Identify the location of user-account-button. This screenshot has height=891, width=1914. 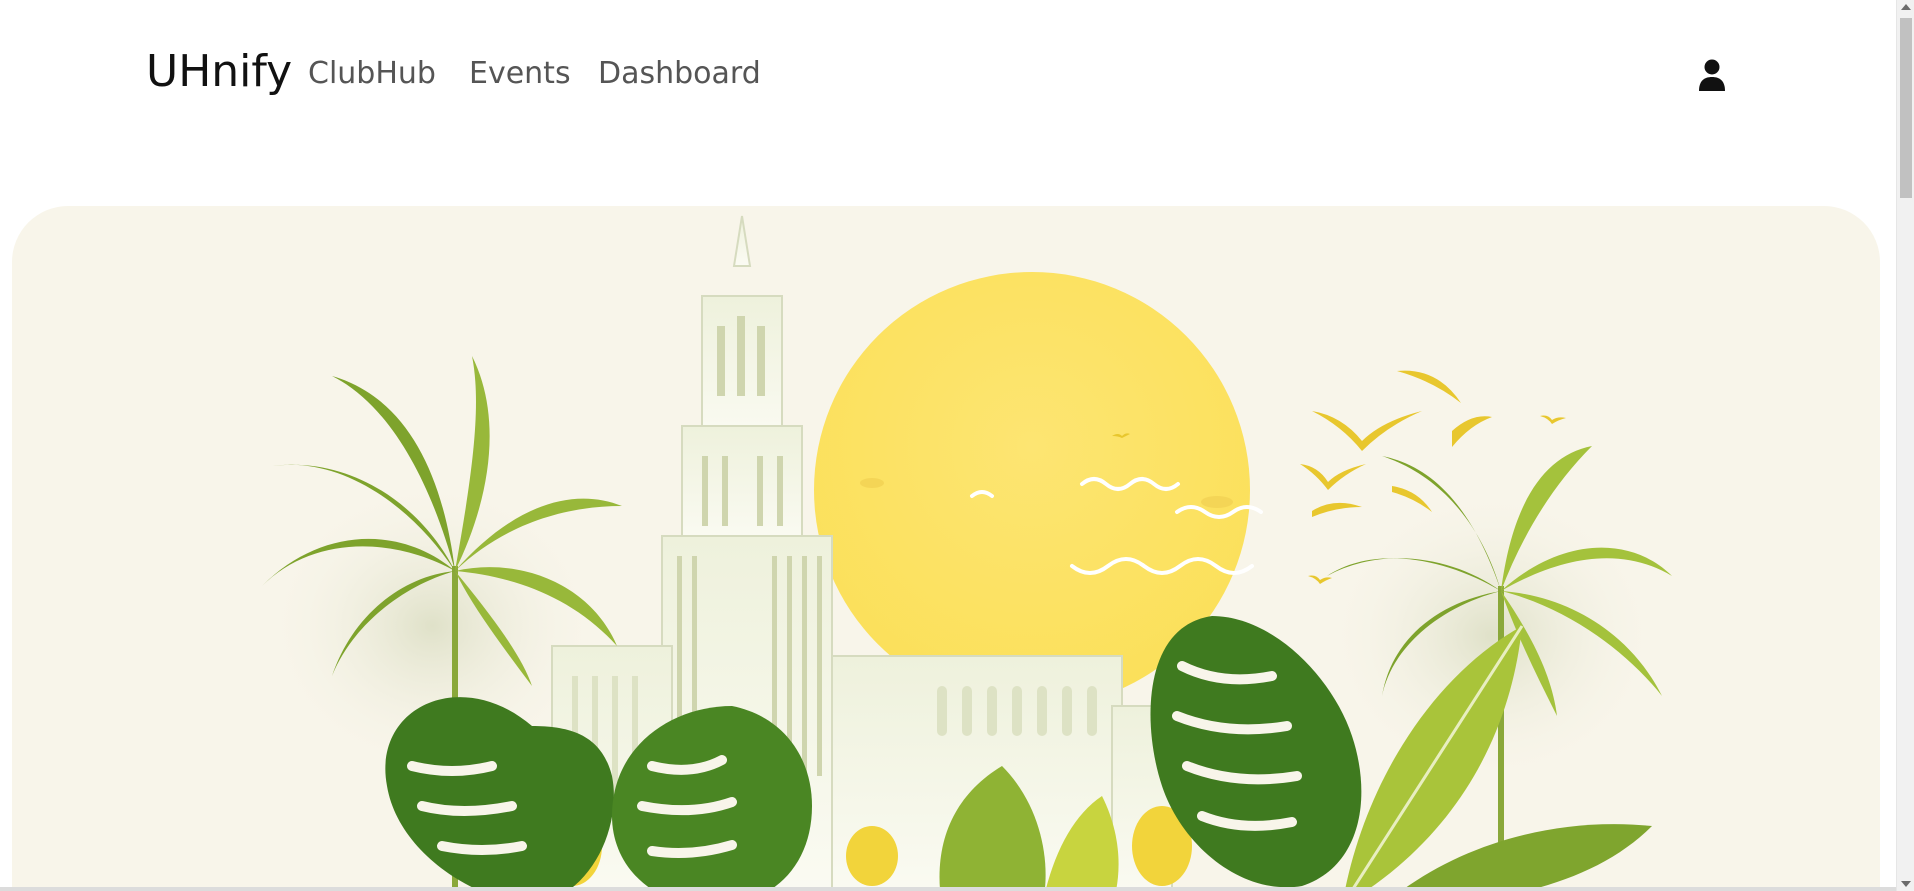
(1712, 75).